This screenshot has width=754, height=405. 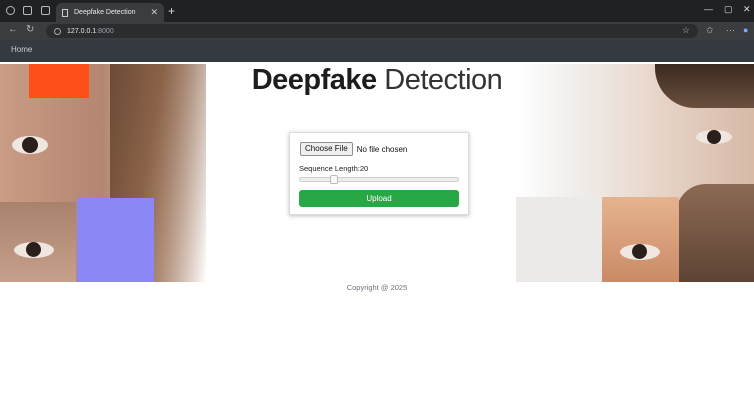 I want to click on hero-right-gray-strip, so click(x=559, y=239).